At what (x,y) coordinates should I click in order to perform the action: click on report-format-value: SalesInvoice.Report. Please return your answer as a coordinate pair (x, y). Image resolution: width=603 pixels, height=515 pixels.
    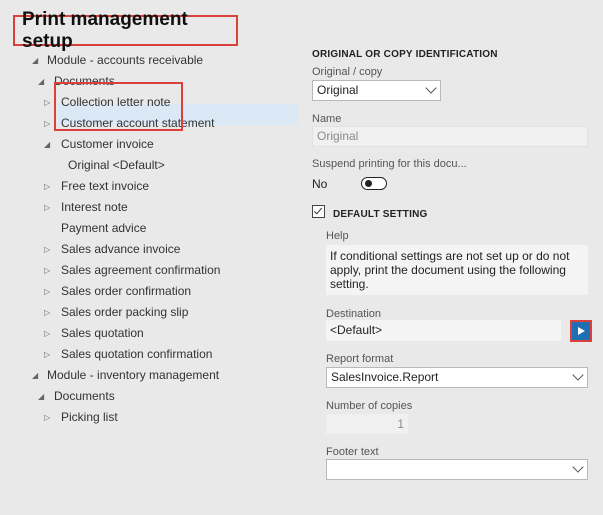
    Looking at the image, I should click on (385, 377).